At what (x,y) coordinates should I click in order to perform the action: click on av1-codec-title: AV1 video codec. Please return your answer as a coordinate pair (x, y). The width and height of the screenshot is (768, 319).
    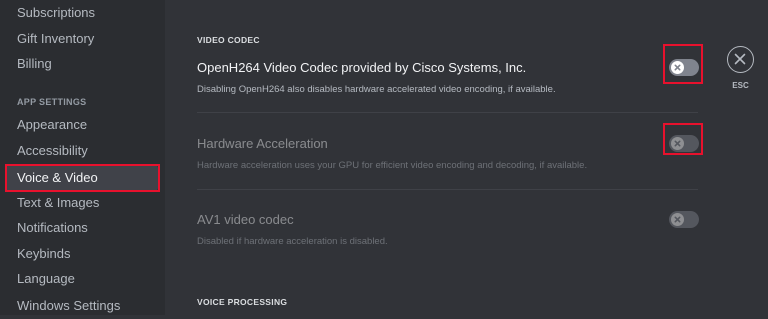
    Looking at the image, I should click on (245, 219).